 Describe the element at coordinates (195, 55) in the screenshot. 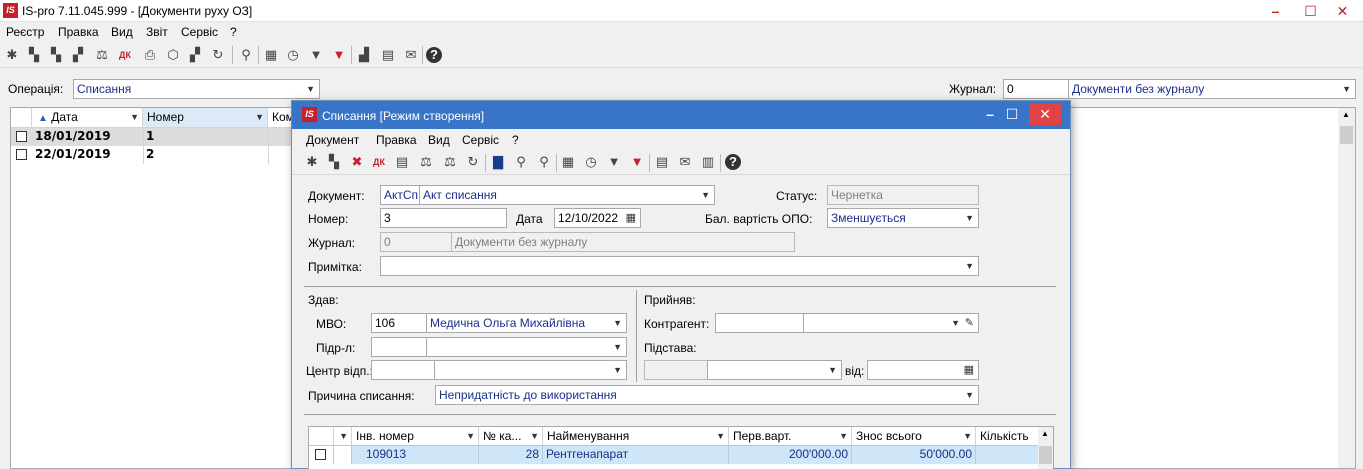

I see `delete-doc-icon: ▞` at that location.